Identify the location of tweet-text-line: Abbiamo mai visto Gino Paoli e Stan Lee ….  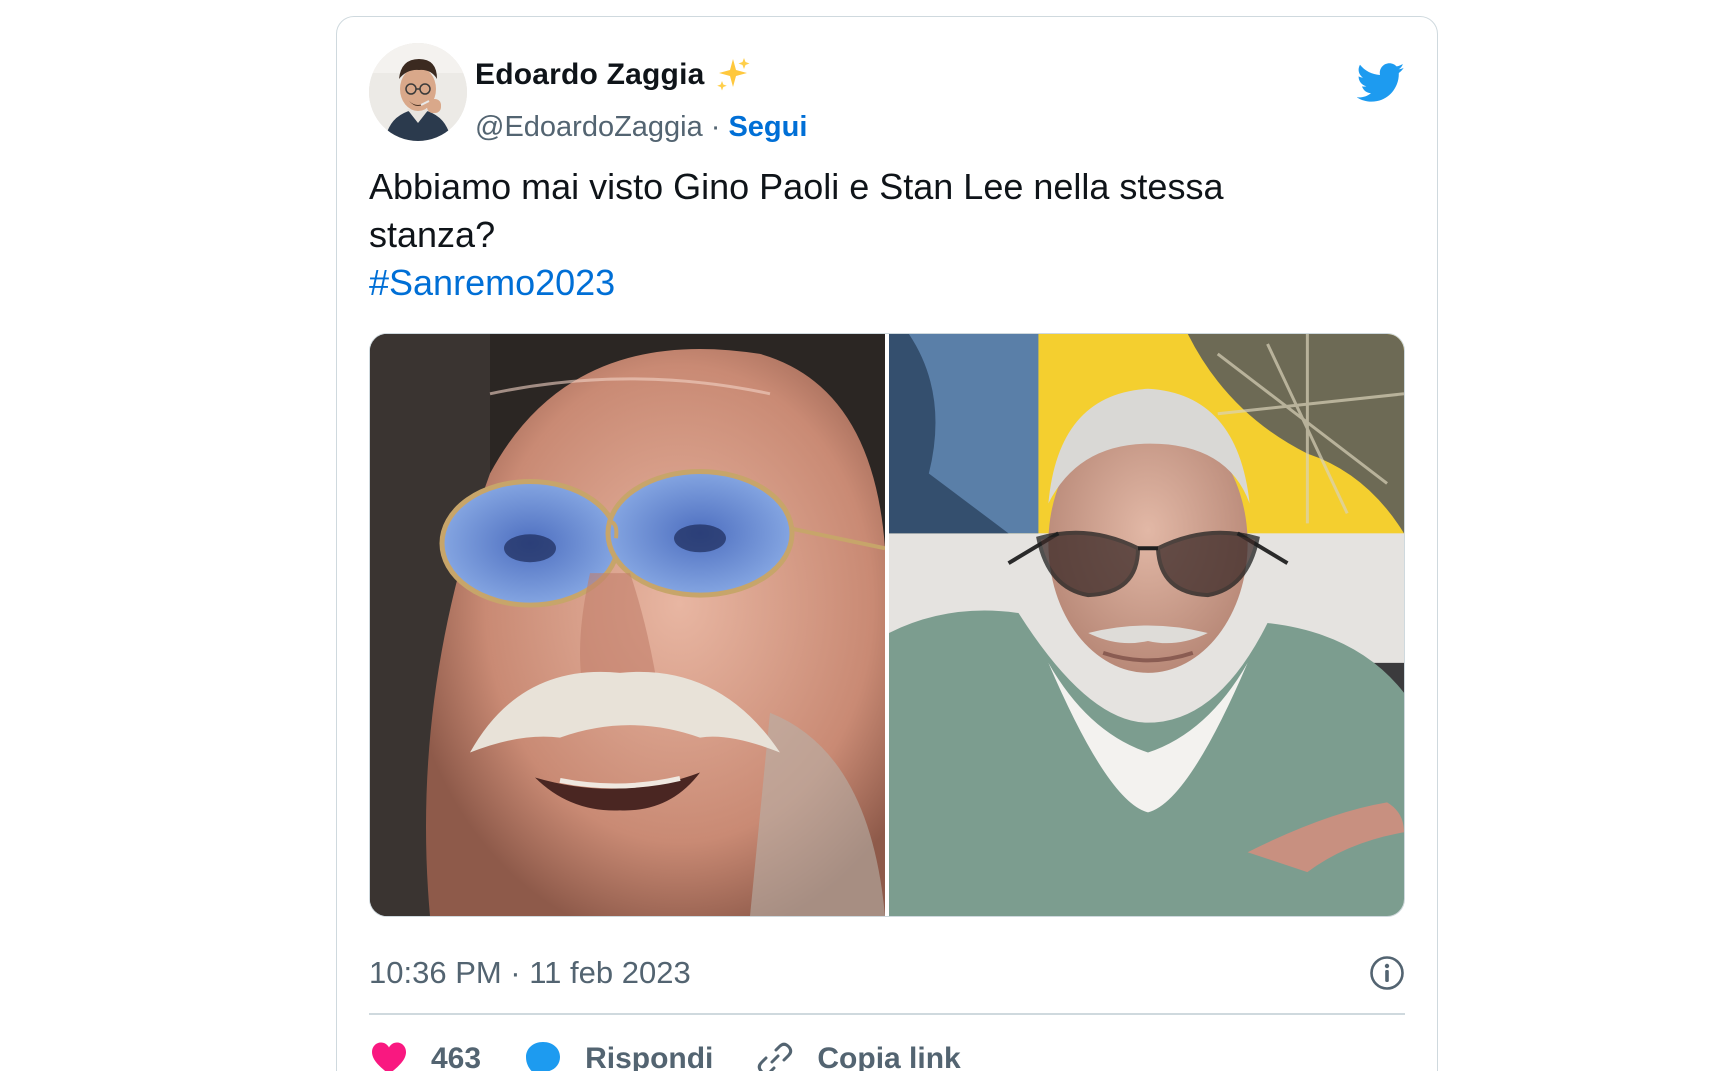
(796, 186).